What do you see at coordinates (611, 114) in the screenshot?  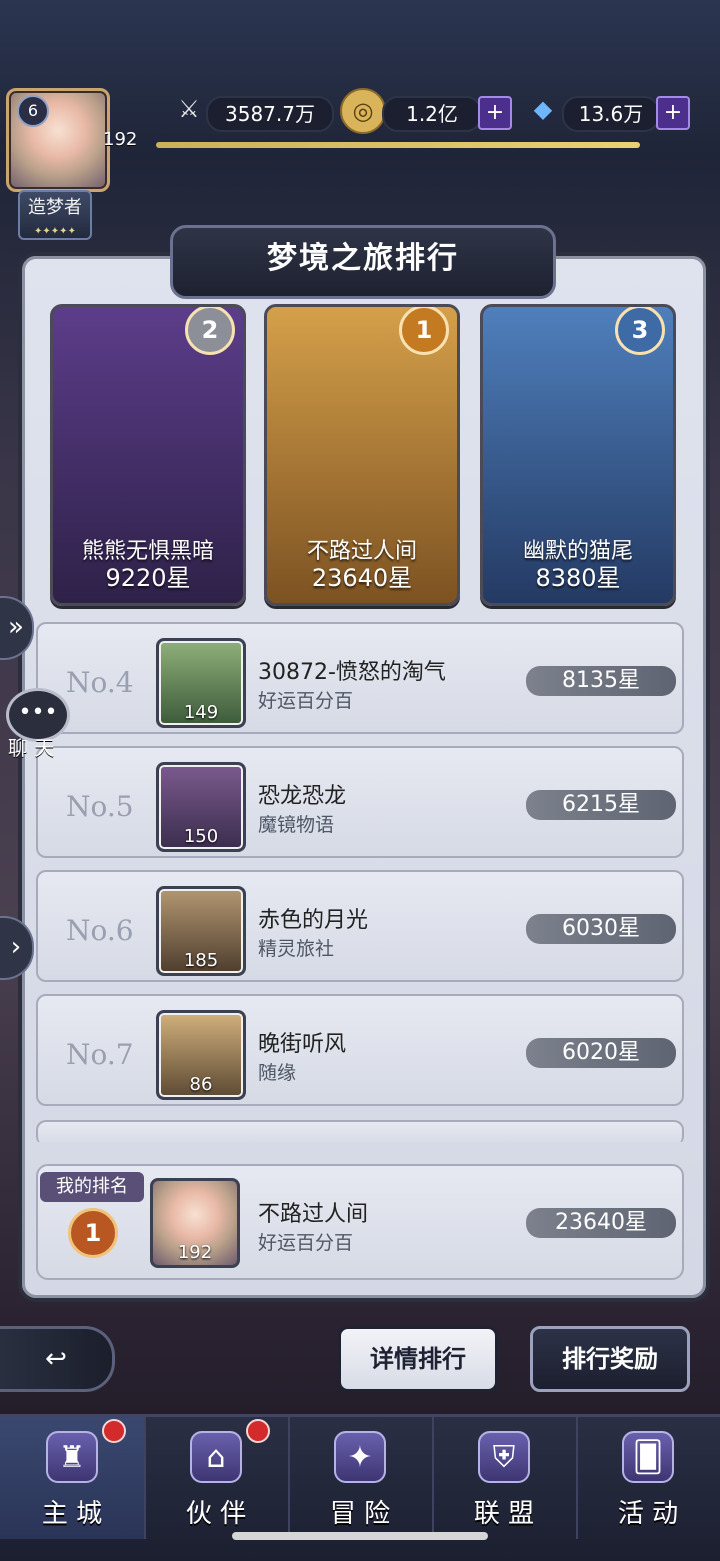 I see `gem-value: 13.6万` at bounding box center [611, 114].